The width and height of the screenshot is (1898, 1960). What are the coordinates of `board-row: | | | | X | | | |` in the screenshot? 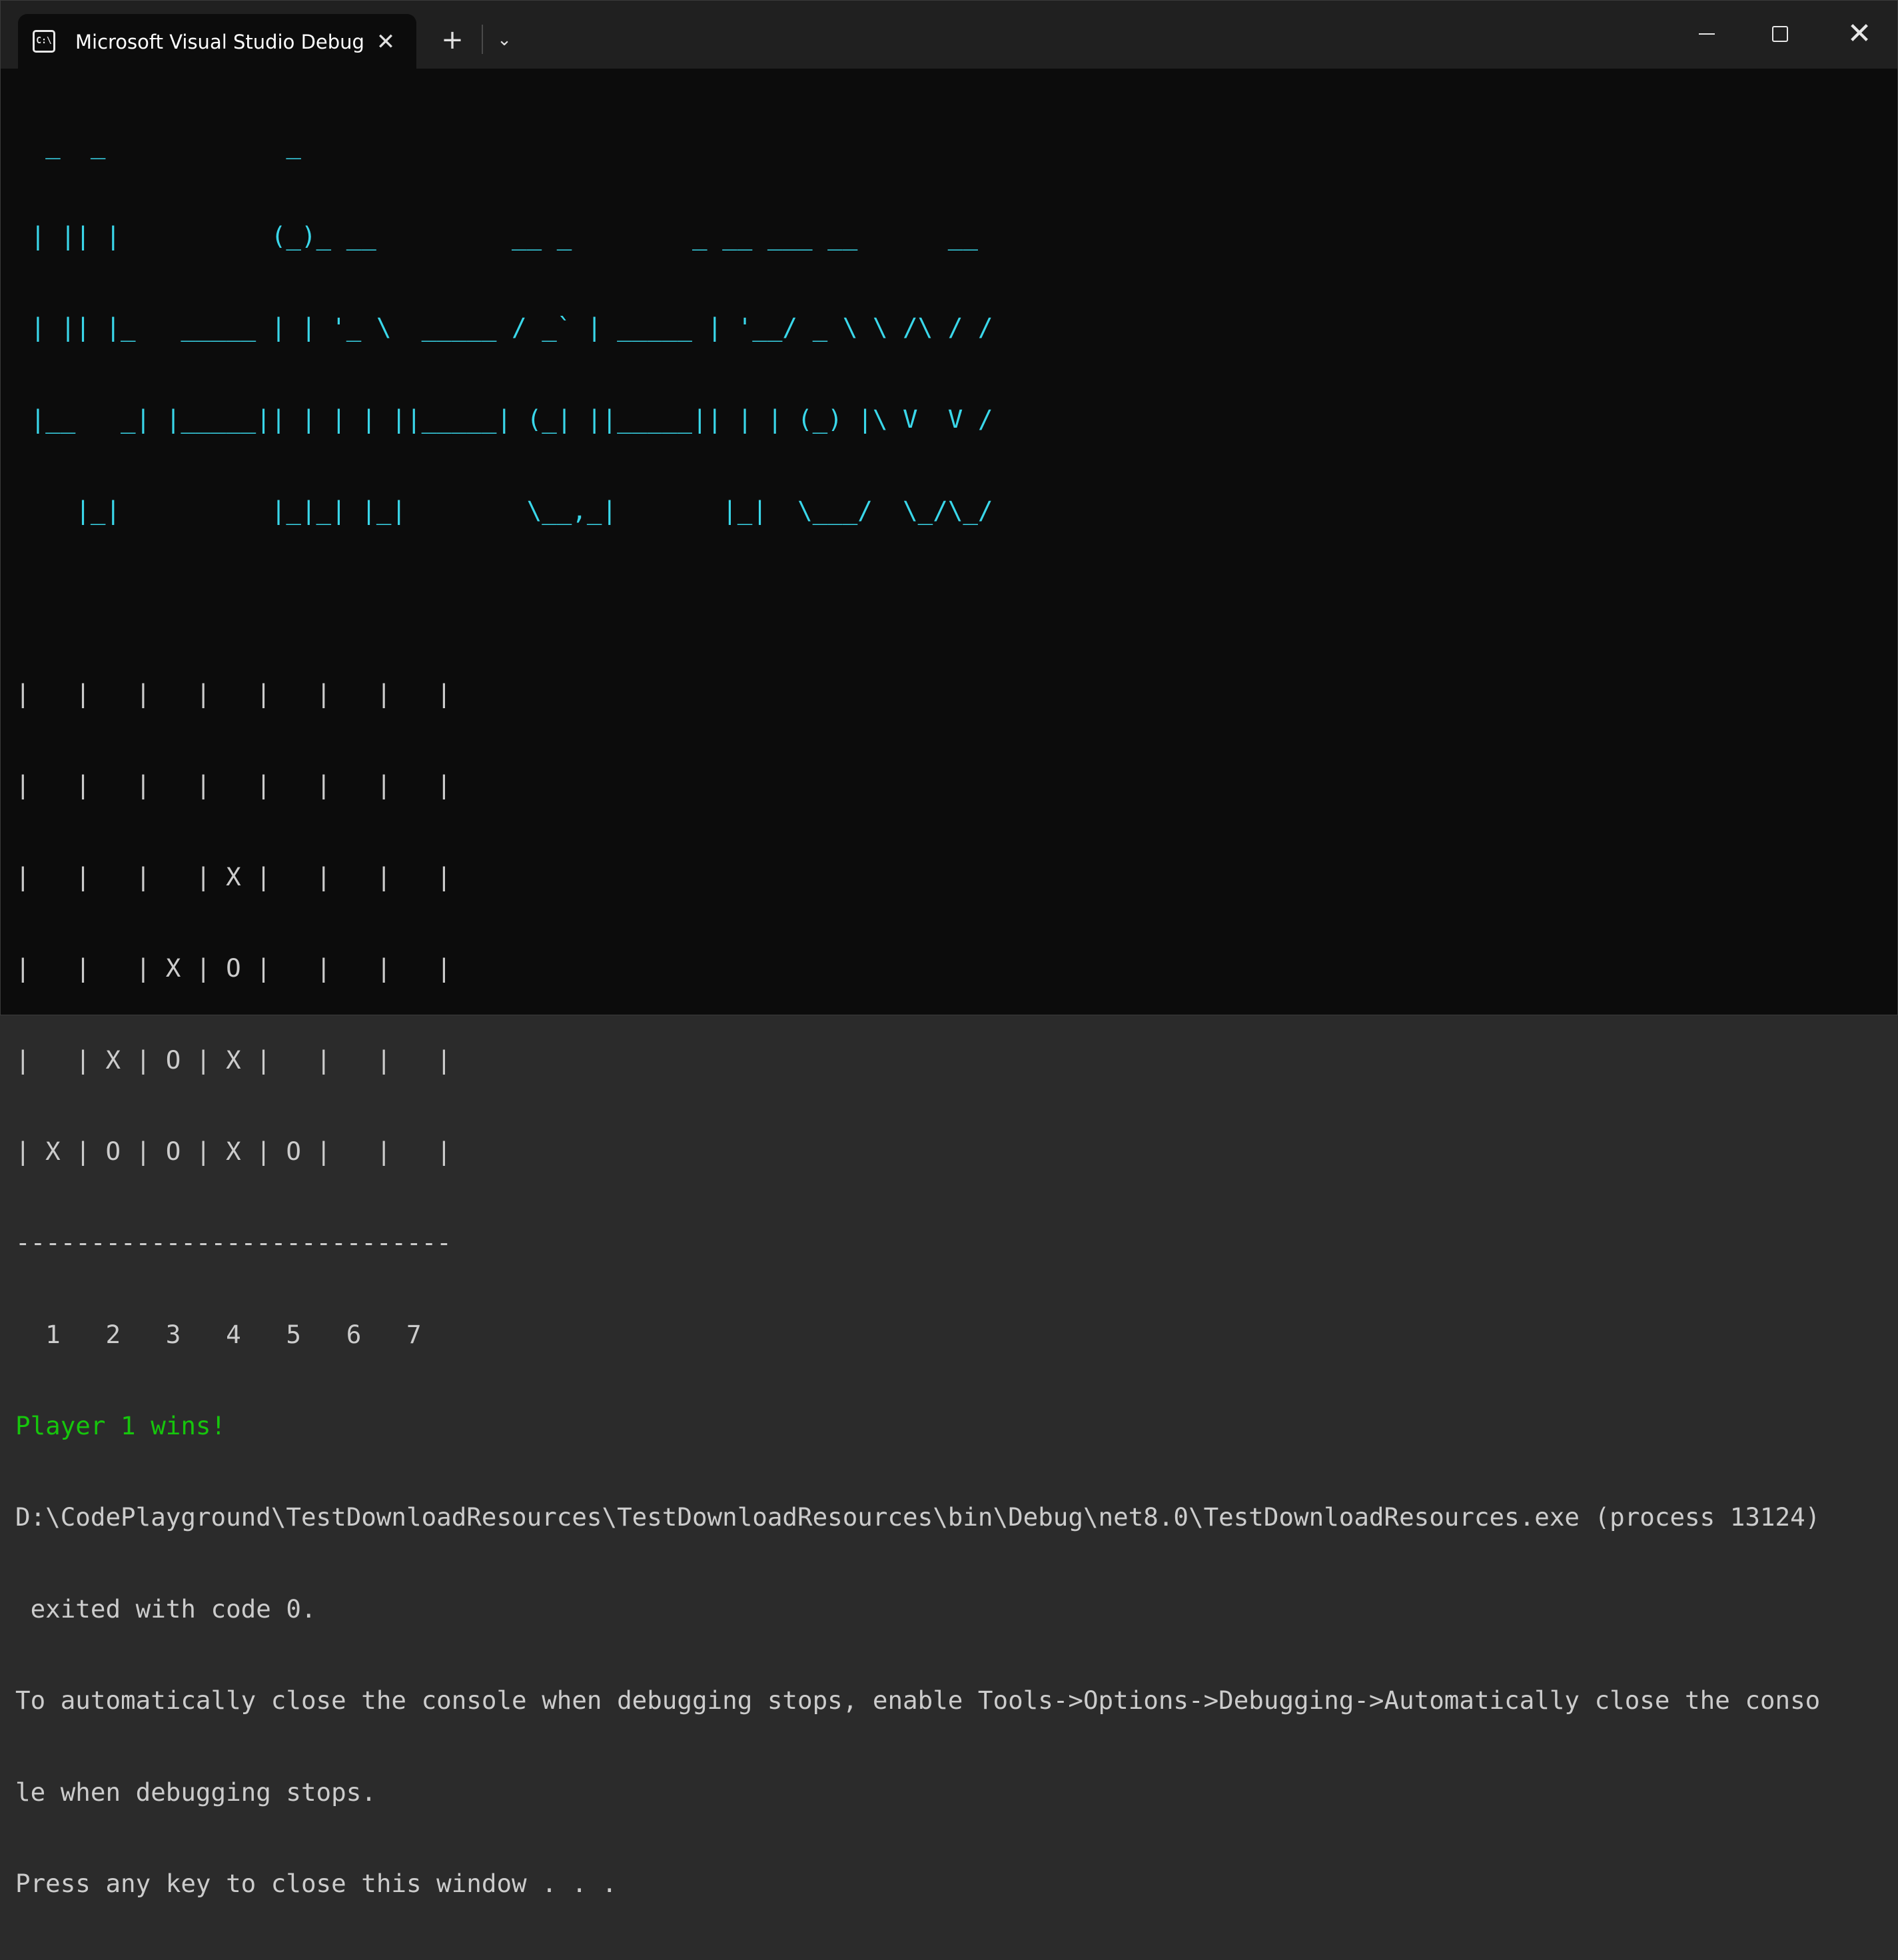 It's located at (233, 876).